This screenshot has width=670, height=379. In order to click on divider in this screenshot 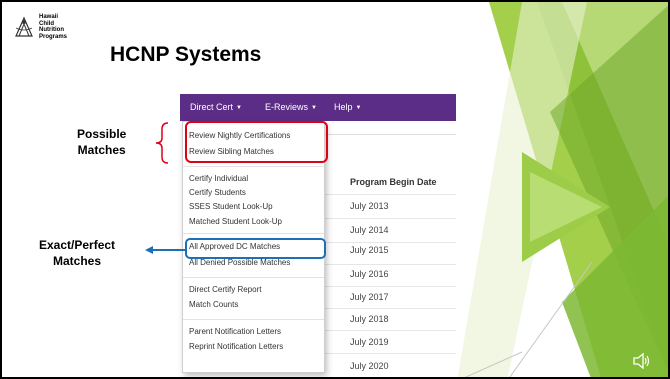, I will do `click(389, 134)`.